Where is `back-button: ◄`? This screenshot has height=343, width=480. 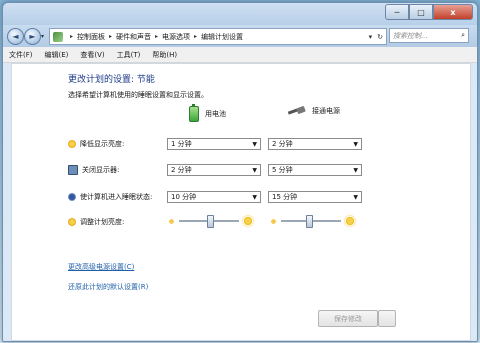
back-button: ◄ is located at coordinates (15, 36).